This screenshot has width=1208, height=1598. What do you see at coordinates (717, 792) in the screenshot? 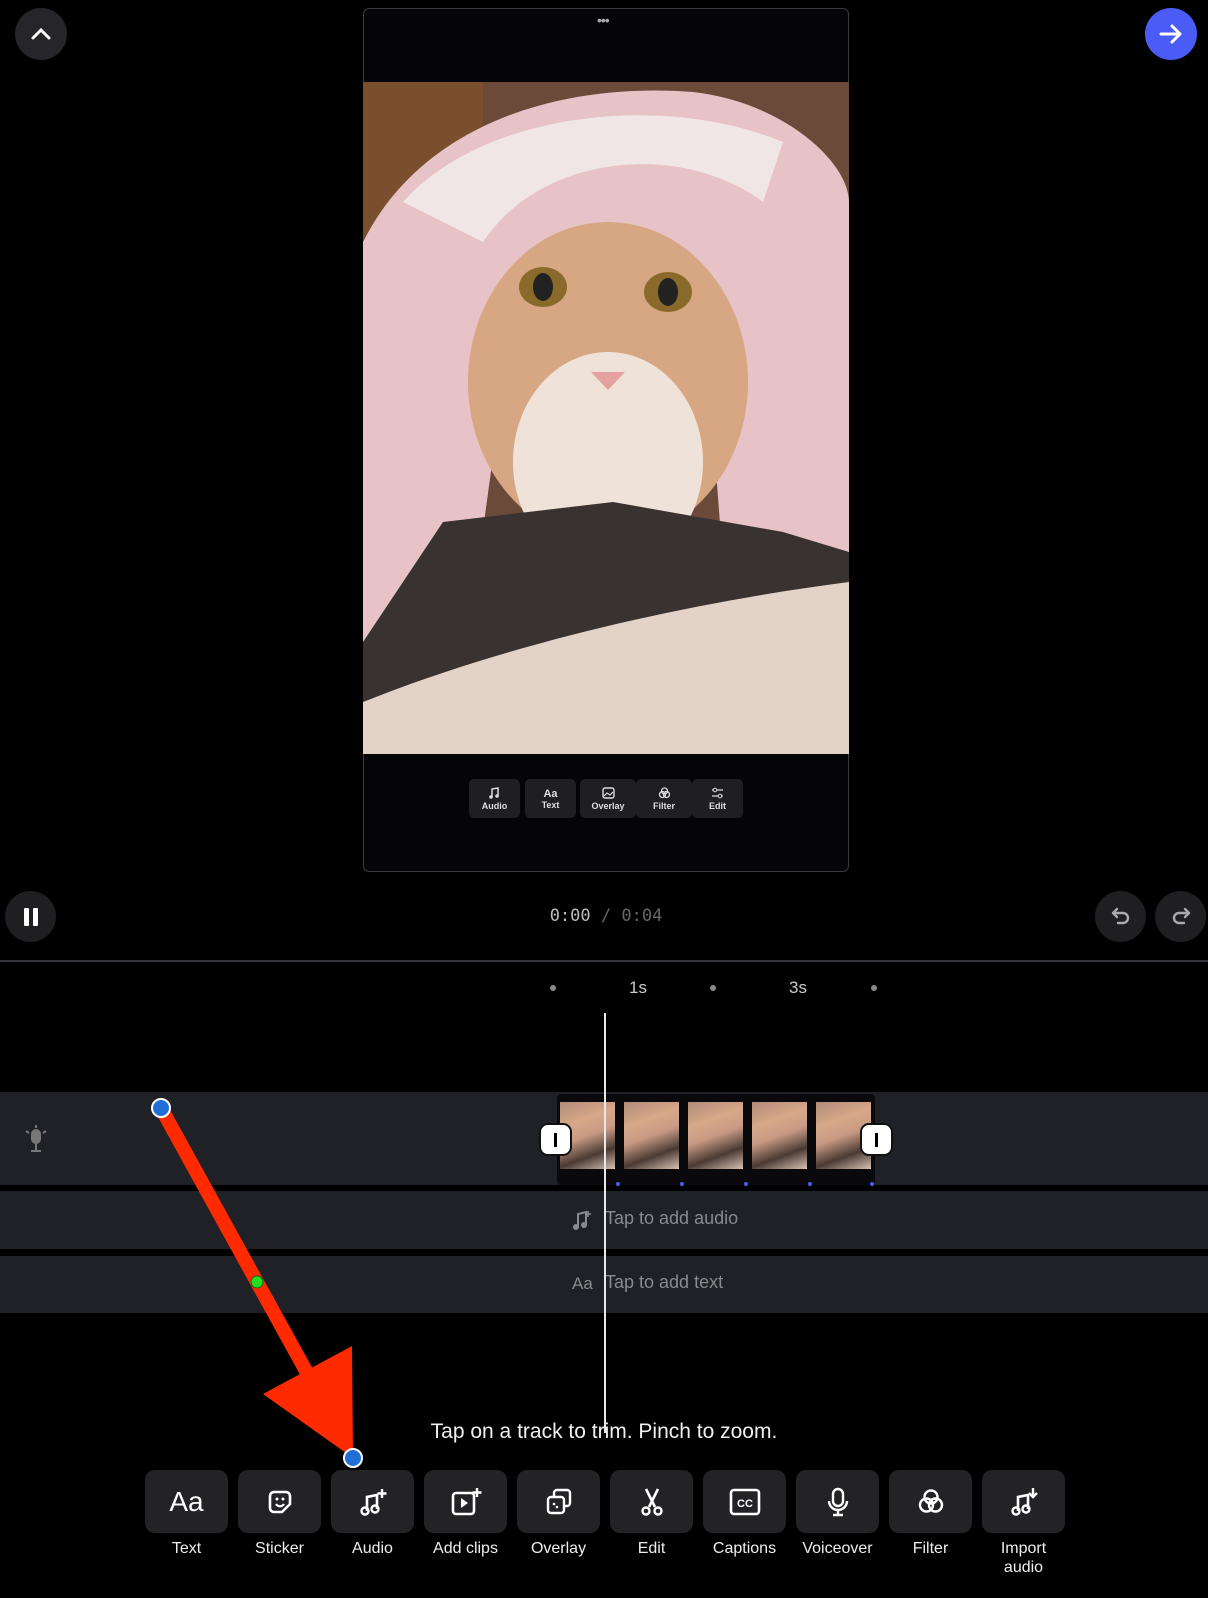
I see `sliders-icon` at bounding box center [717, 792].